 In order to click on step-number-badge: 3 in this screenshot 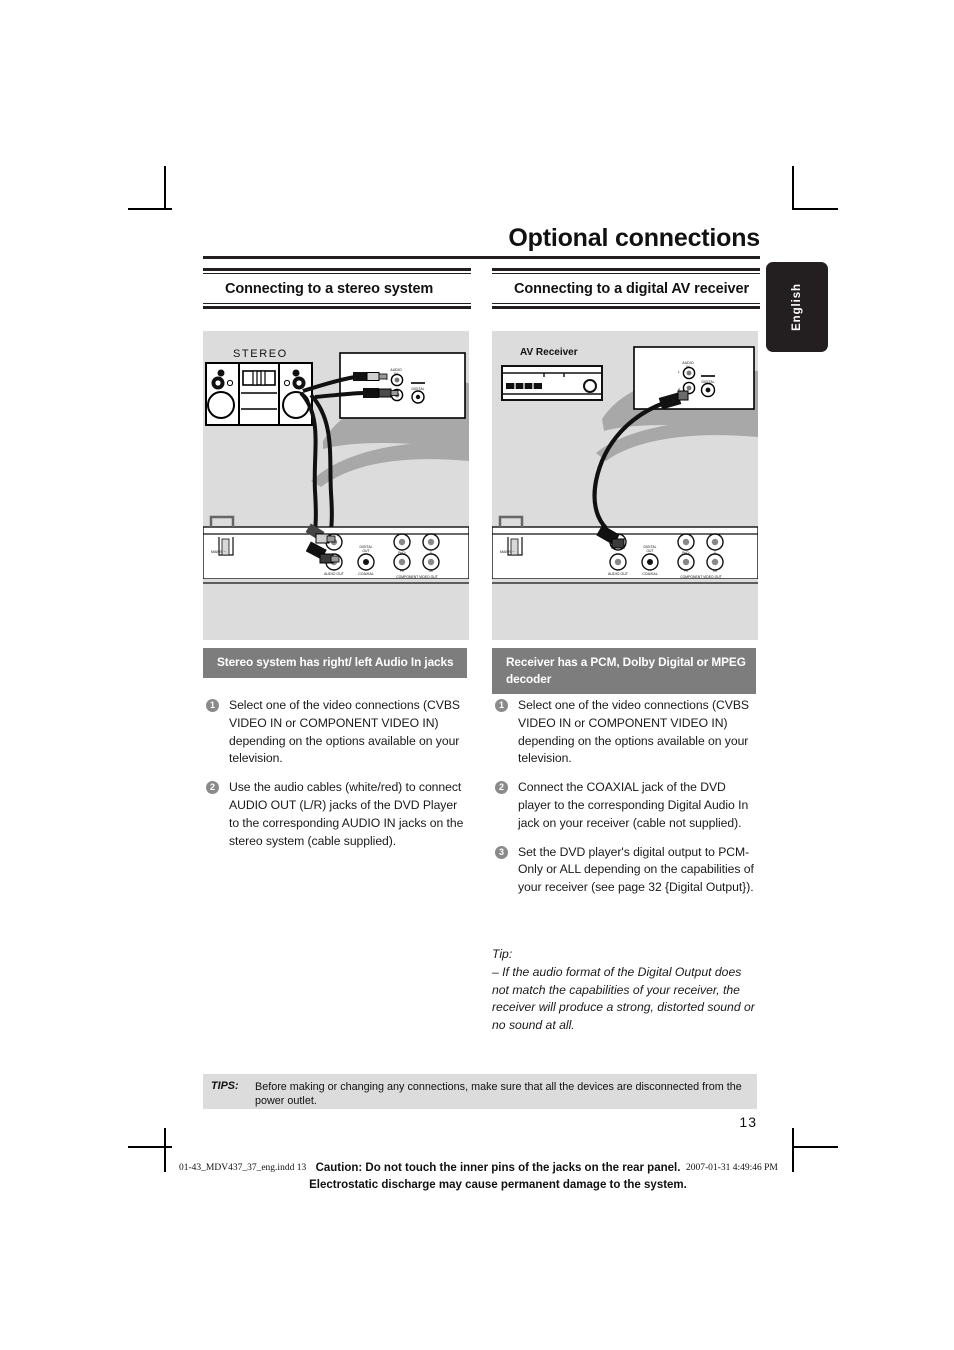, I will do `click(501, 852)`.